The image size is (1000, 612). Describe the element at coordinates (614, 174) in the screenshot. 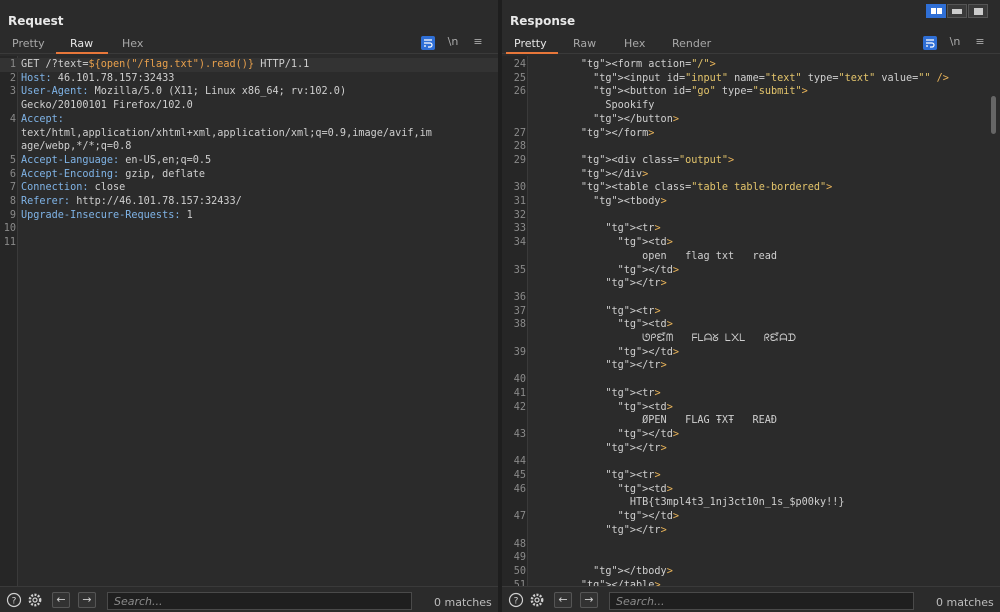

I see `line-text: "tg"></div>` at that location.